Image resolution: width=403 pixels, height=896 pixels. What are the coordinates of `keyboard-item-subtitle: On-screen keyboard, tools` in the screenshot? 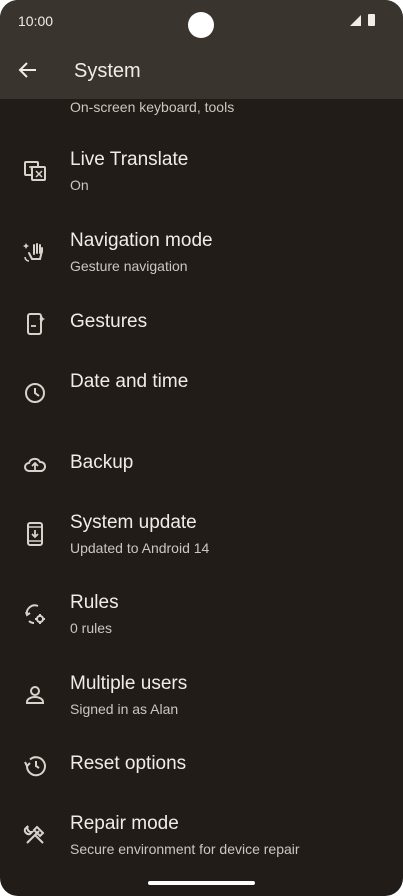 It's located at (152, 107).